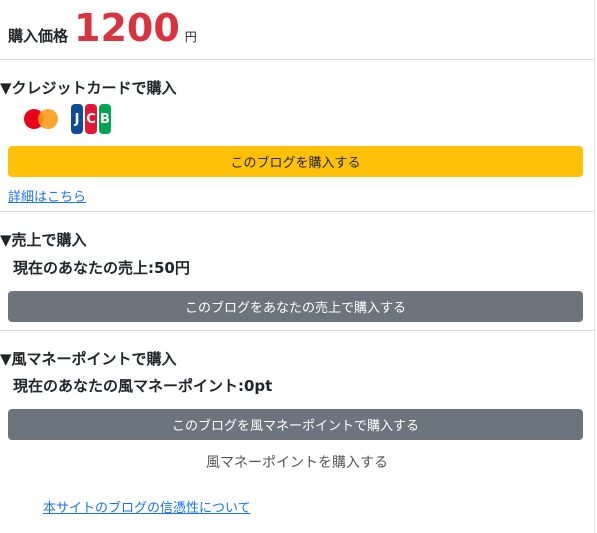 The height and width of the screenshot is (533, 597). Describe the element at coordinates (295, 424) in the screenshot. I see `buy-with-points-button: このブログを風マネーポイントで購入する` at that location.